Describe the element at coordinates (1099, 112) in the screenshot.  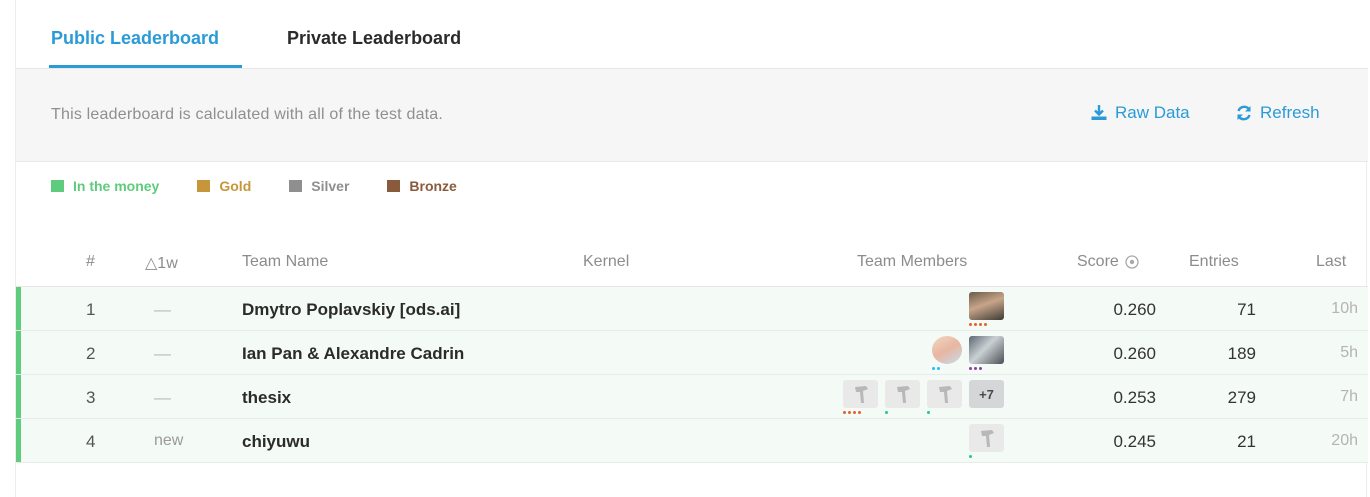
I see `download-icon` at that location.